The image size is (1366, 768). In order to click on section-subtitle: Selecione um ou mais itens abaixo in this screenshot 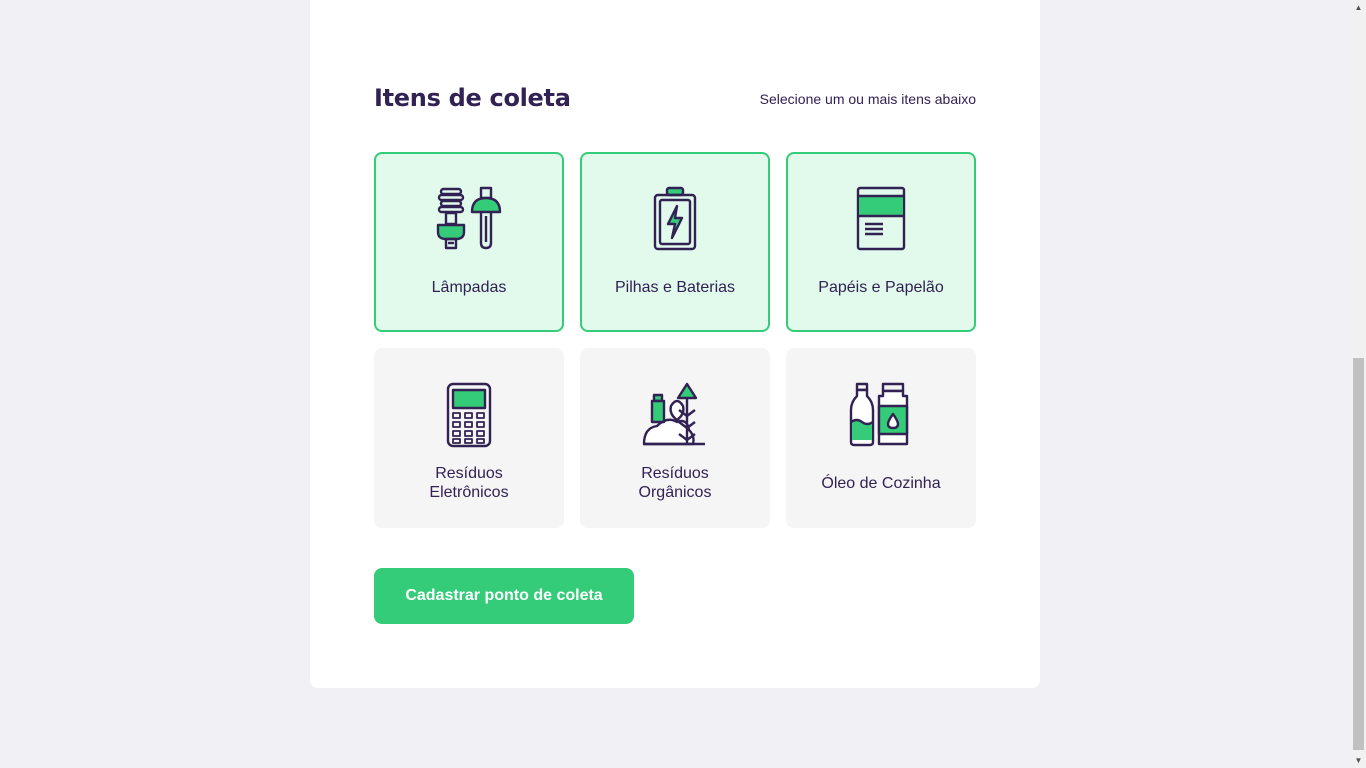, I will do `click(867, 99)`.